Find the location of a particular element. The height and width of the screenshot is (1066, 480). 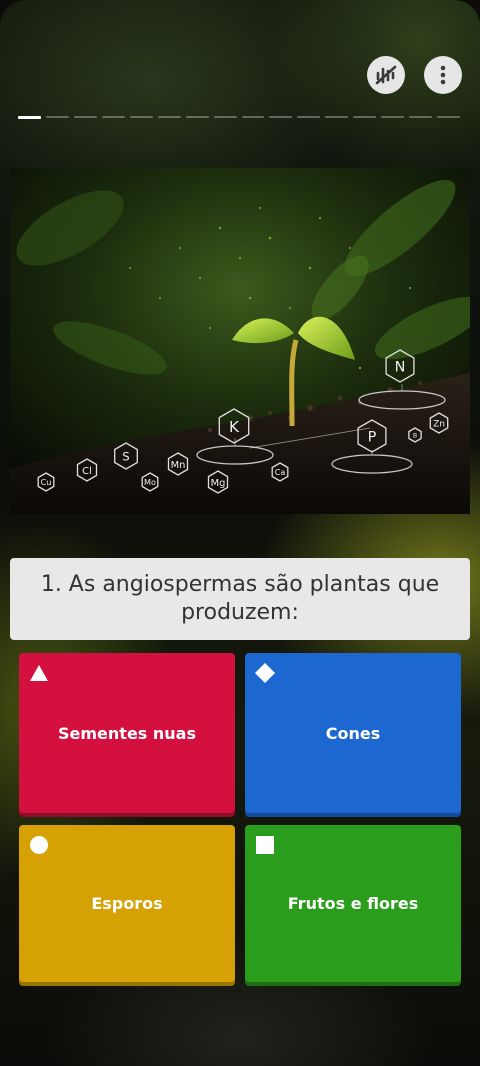

nutrient-label: Mn is located at coordinates (178, 465).